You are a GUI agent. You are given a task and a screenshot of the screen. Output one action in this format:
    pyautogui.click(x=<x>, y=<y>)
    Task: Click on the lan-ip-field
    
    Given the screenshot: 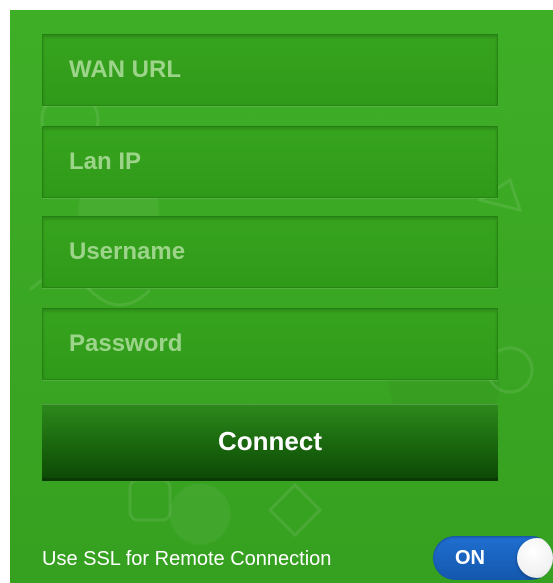 What is the action you would take?
    pyautogui.click(x=270, y=162)
    